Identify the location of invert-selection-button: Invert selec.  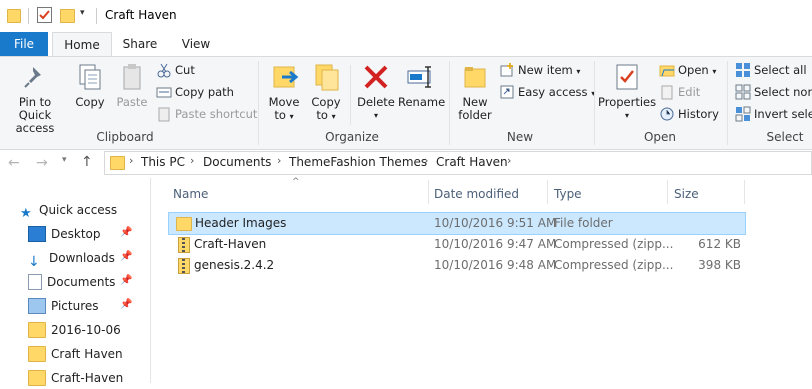
(773, 114).